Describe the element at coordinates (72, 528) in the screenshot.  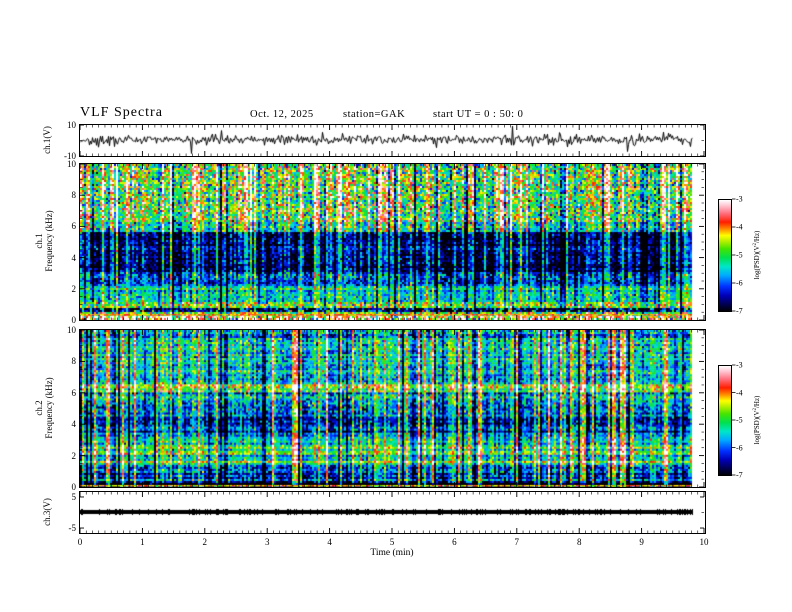
I see `y-tick-label: -5` at that location.